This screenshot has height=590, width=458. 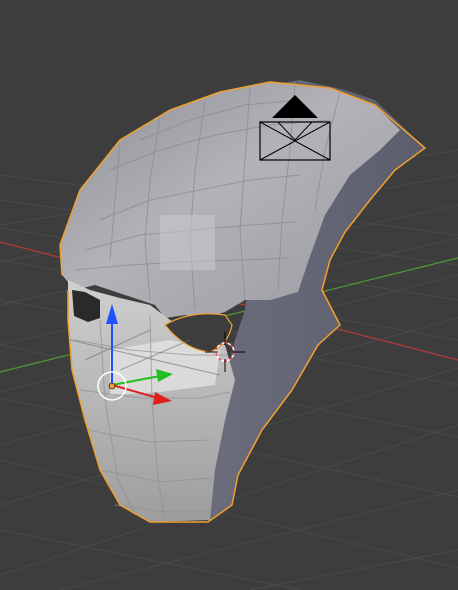 I want to click on object-origin, so click(x=112, y=386).